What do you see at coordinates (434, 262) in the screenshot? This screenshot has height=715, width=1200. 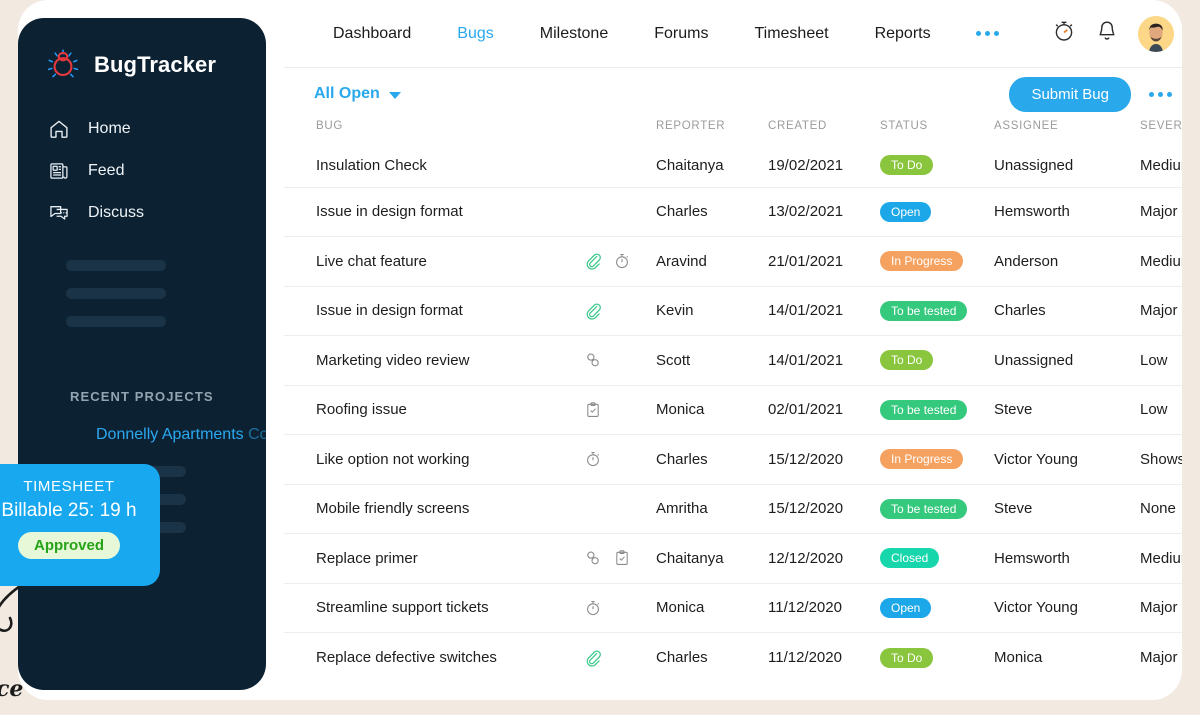 I see `cell-bug-title: Live chat feature` at bounding box center [434, 262].